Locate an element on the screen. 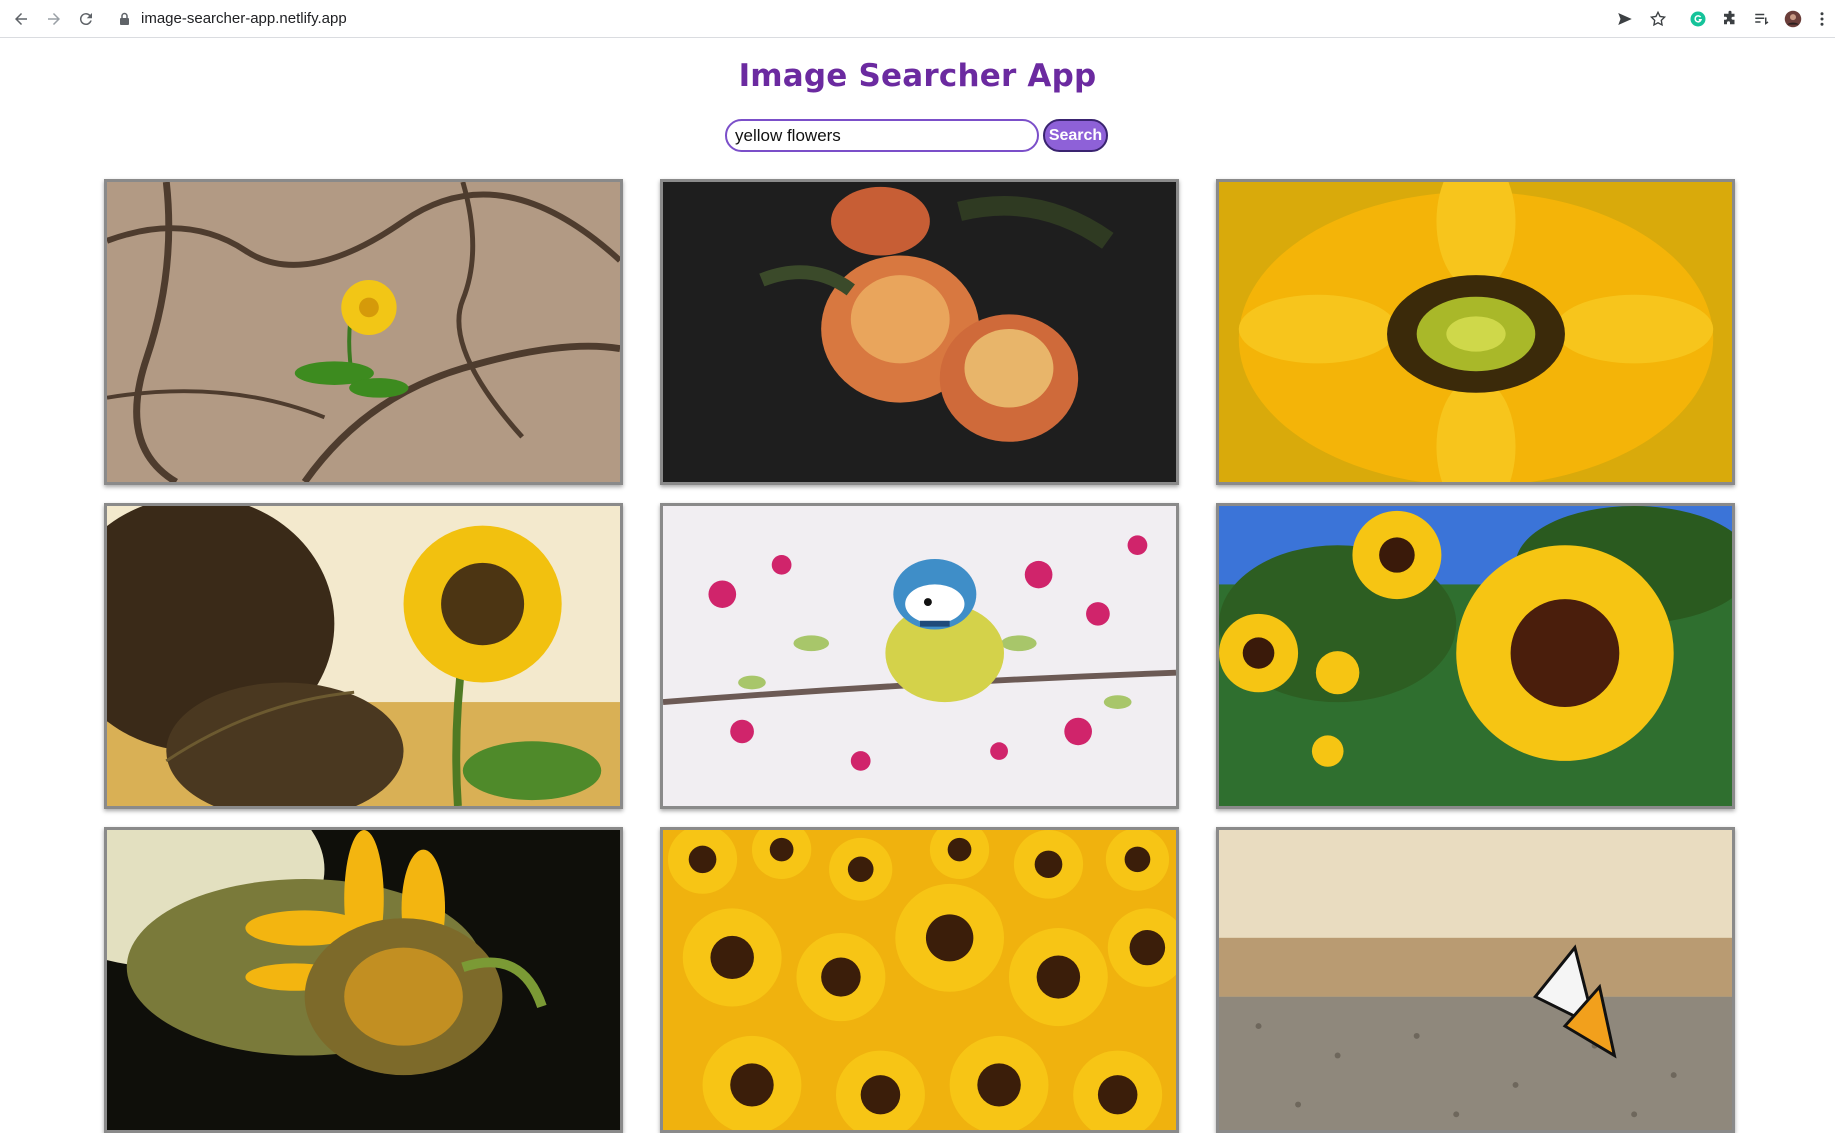  back-icon is located at coordinates (21, 19).